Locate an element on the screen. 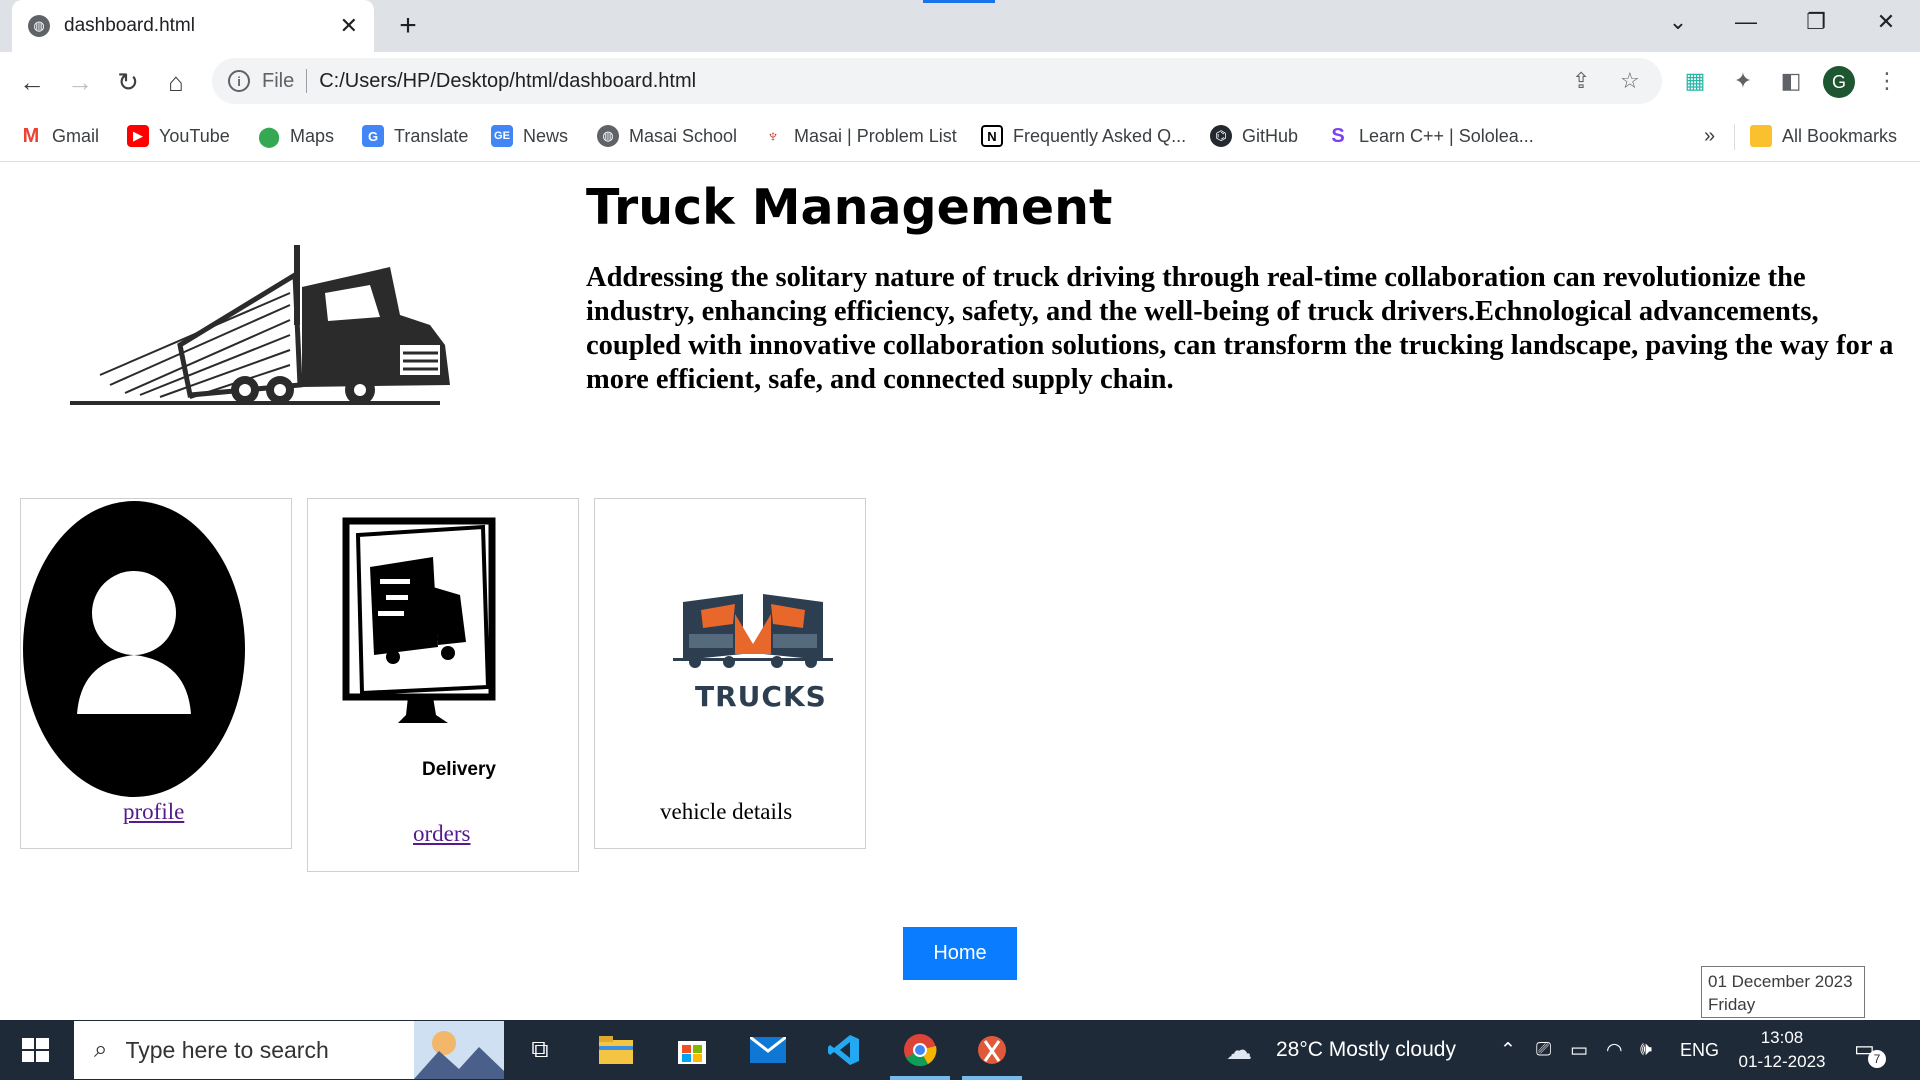 This screenshot has height=1080, width=1920. close-tab-icon: ✕ is located at coordinates (349, 26).